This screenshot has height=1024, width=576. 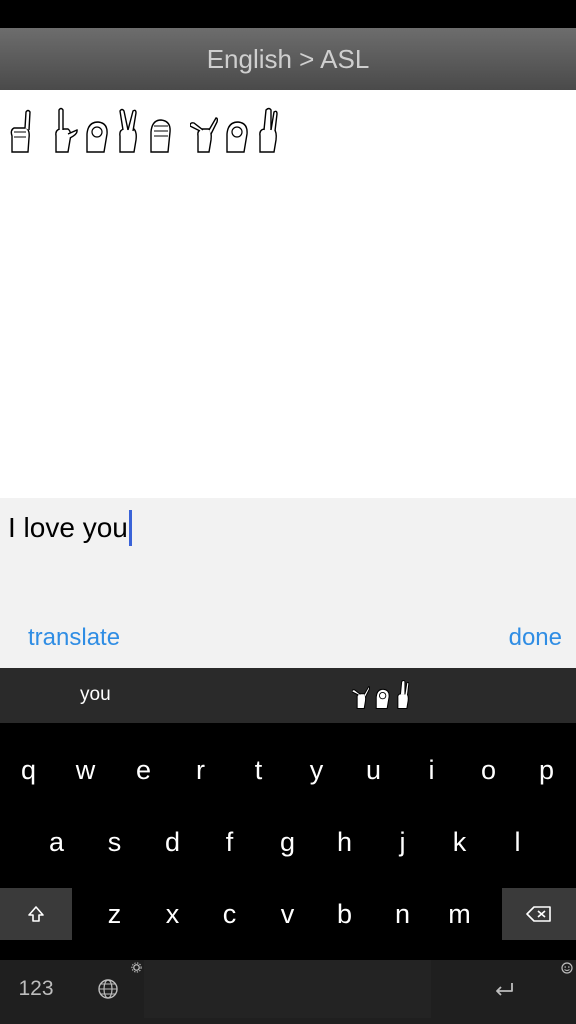 I want to click on key-z: z, so click(x=114, y=914).